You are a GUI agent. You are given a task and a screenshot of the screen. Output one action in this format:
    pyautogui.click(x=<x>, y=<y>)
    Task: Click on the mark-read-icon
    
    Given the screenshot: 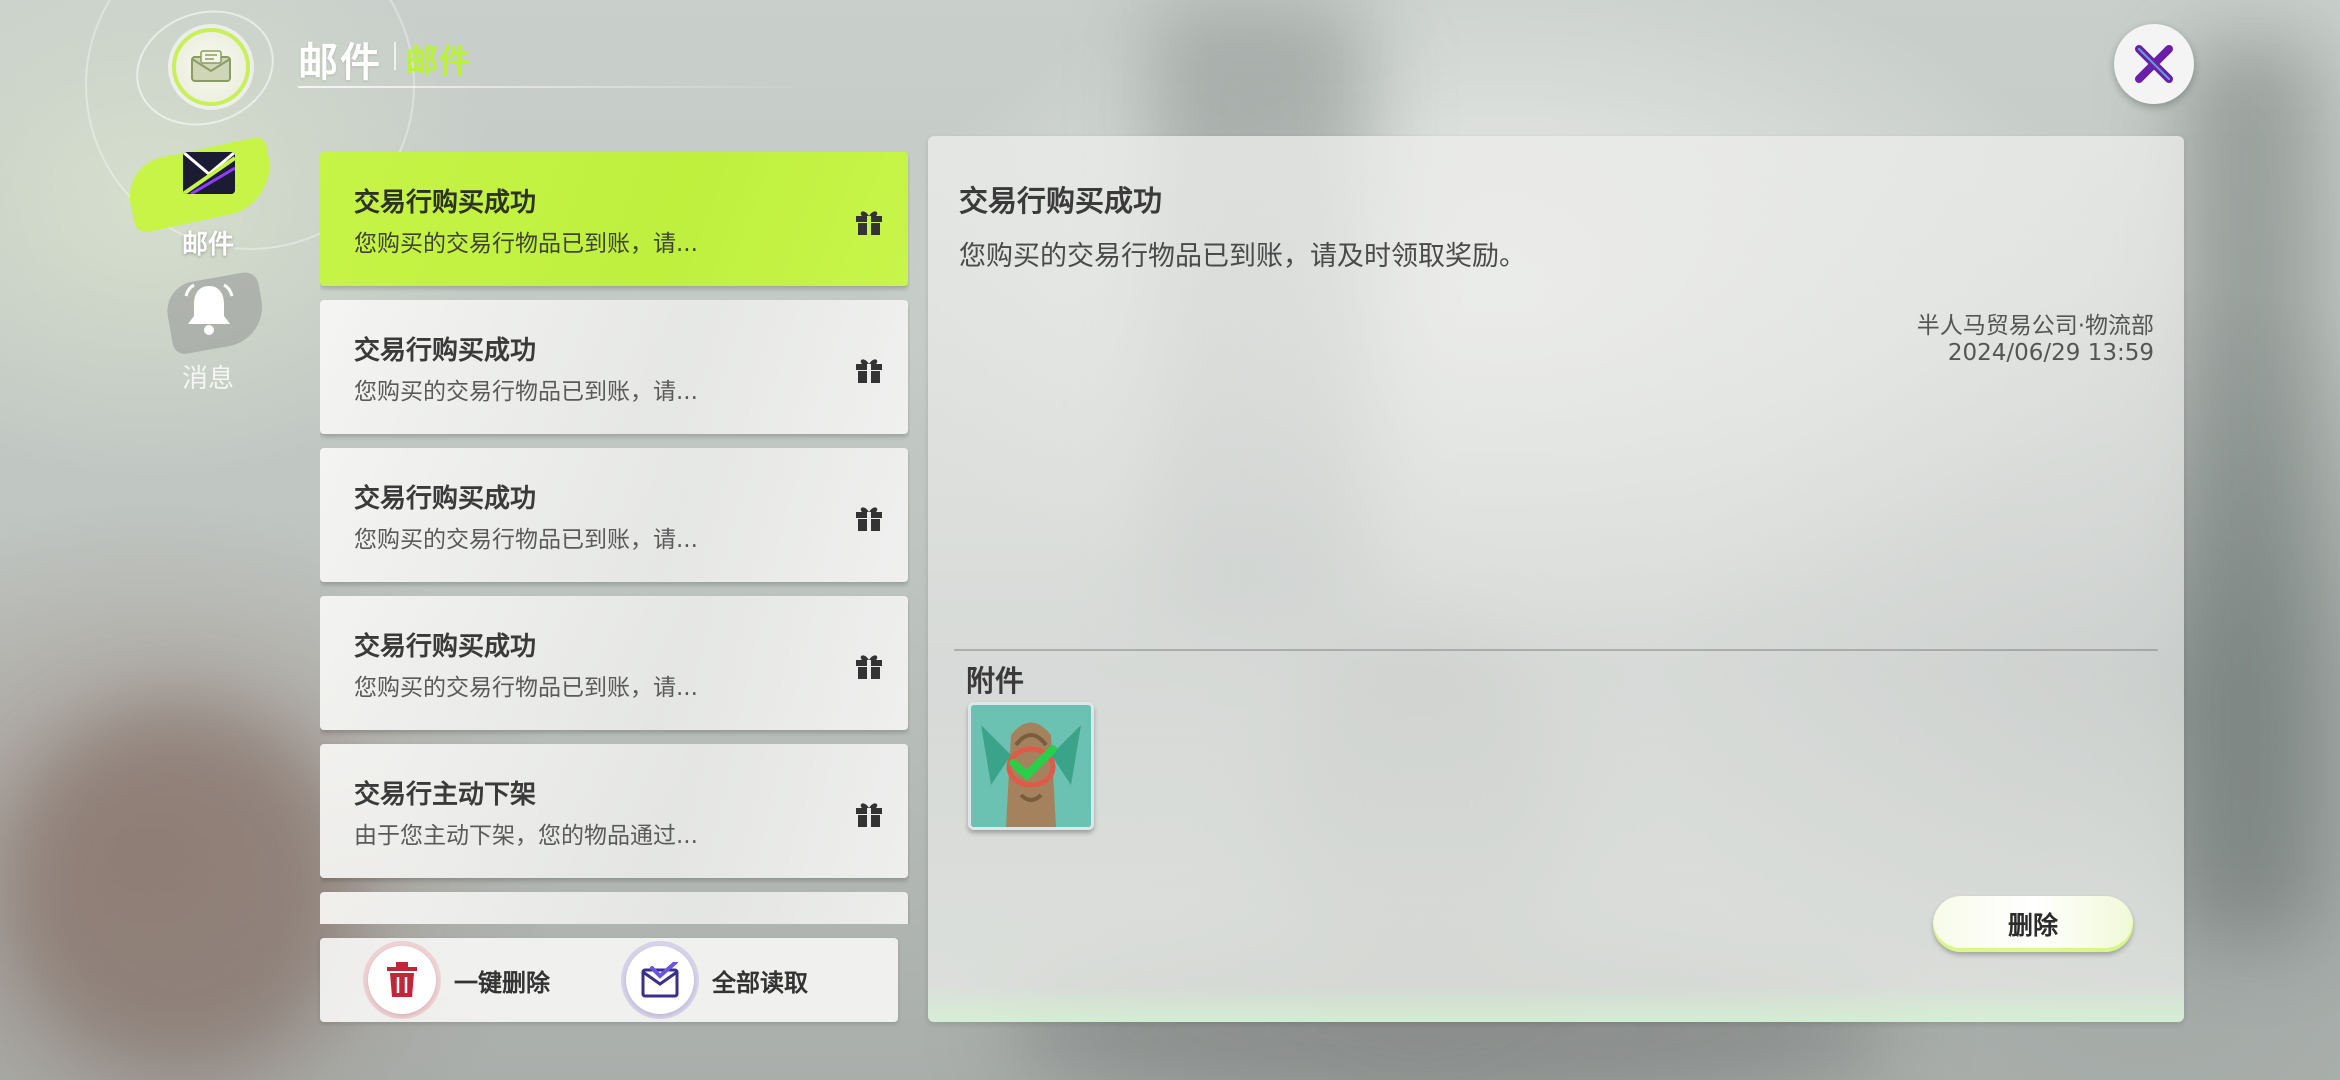 What is the action you would take?
    pyautogui.click(x=660, y=980)
    